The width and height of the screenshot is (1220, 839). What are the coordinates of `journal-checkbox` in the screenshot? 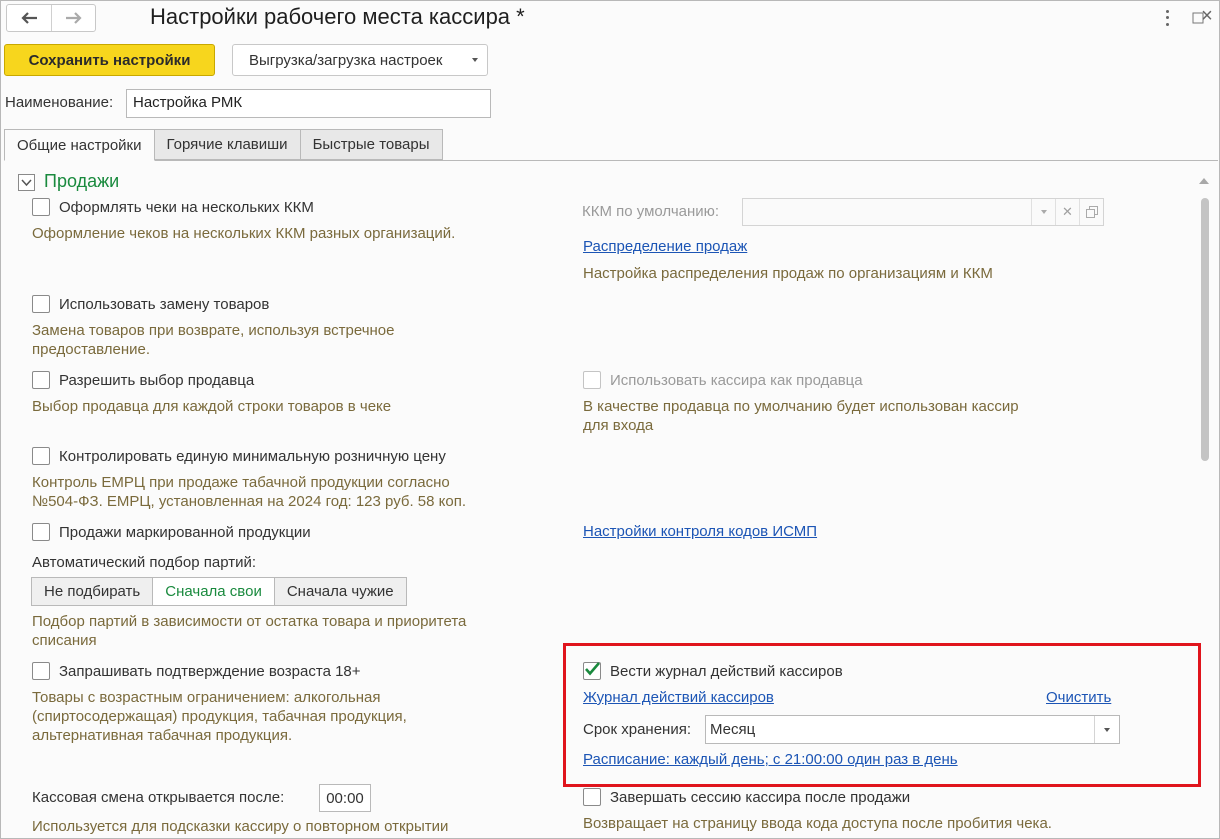 It's located at (592, 671).